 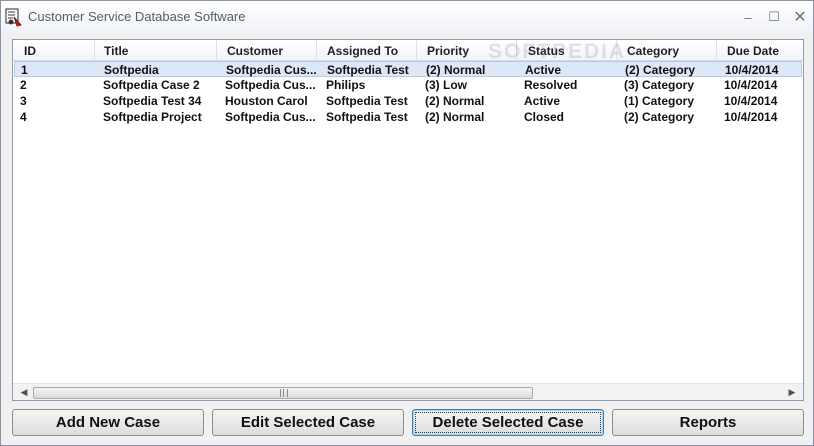 I want to click on app-logo-icon, so click(x=13, y=17).